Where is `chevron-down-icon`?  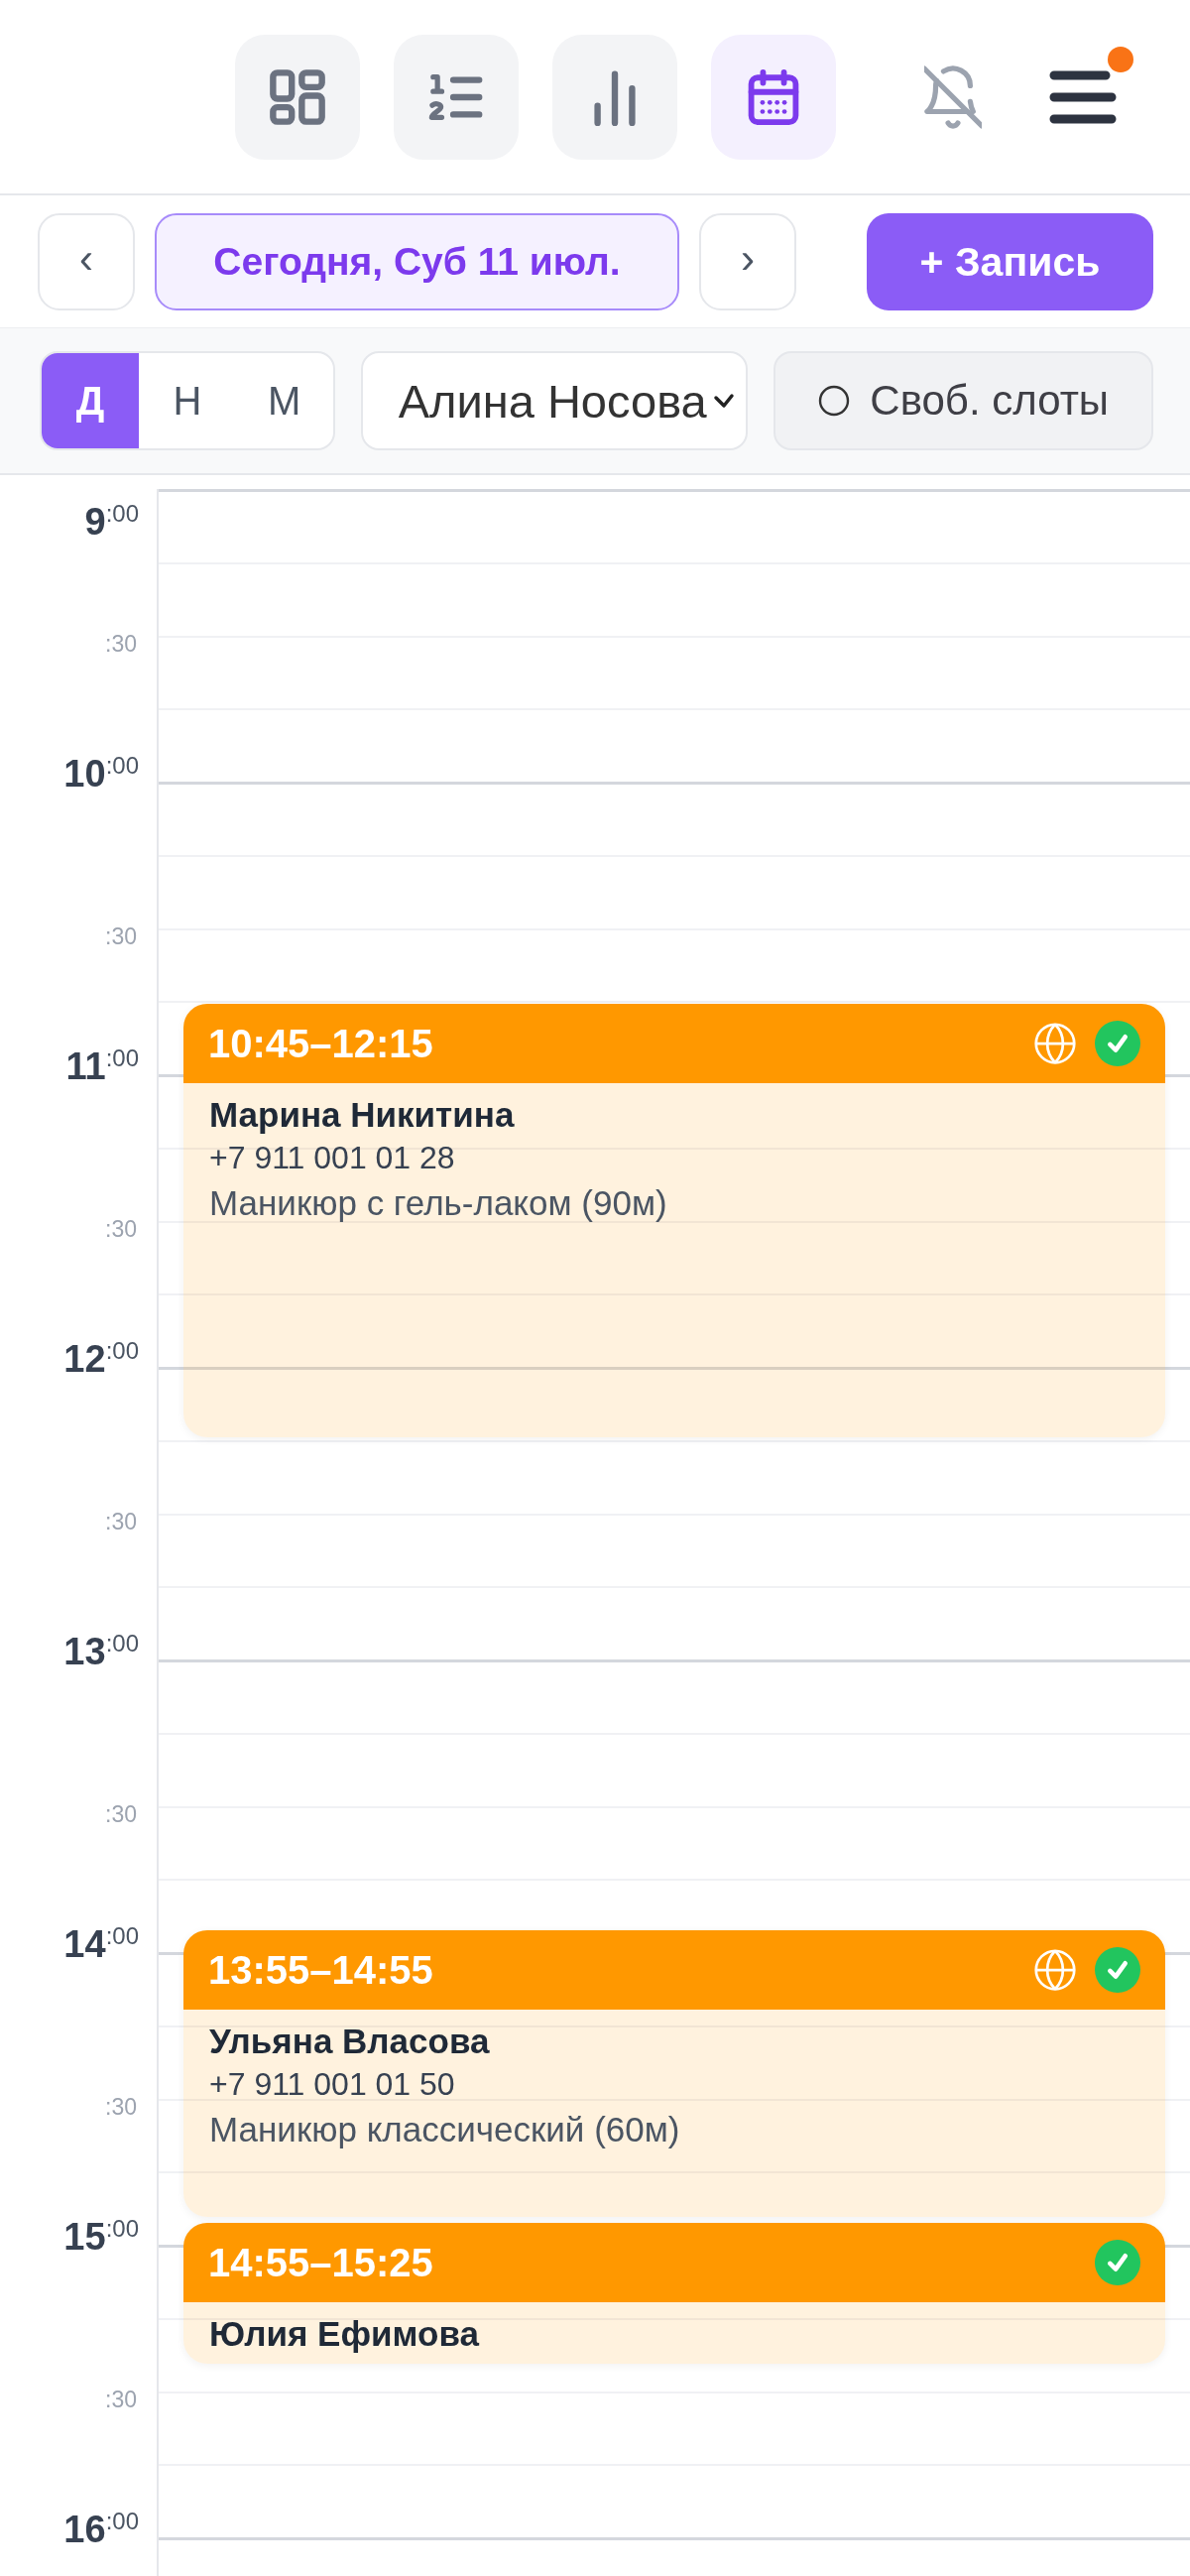
chevron-down-icon is located at coordinates (723, 401).